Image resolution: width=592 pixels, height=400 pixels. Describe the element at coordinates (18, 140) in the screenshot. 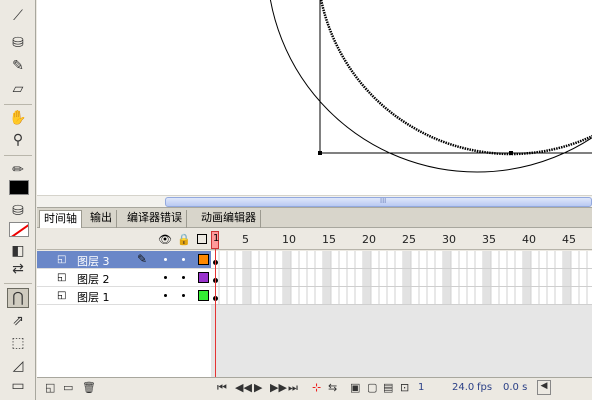

I see `zoom-tool-icon: ⚲` at that location.